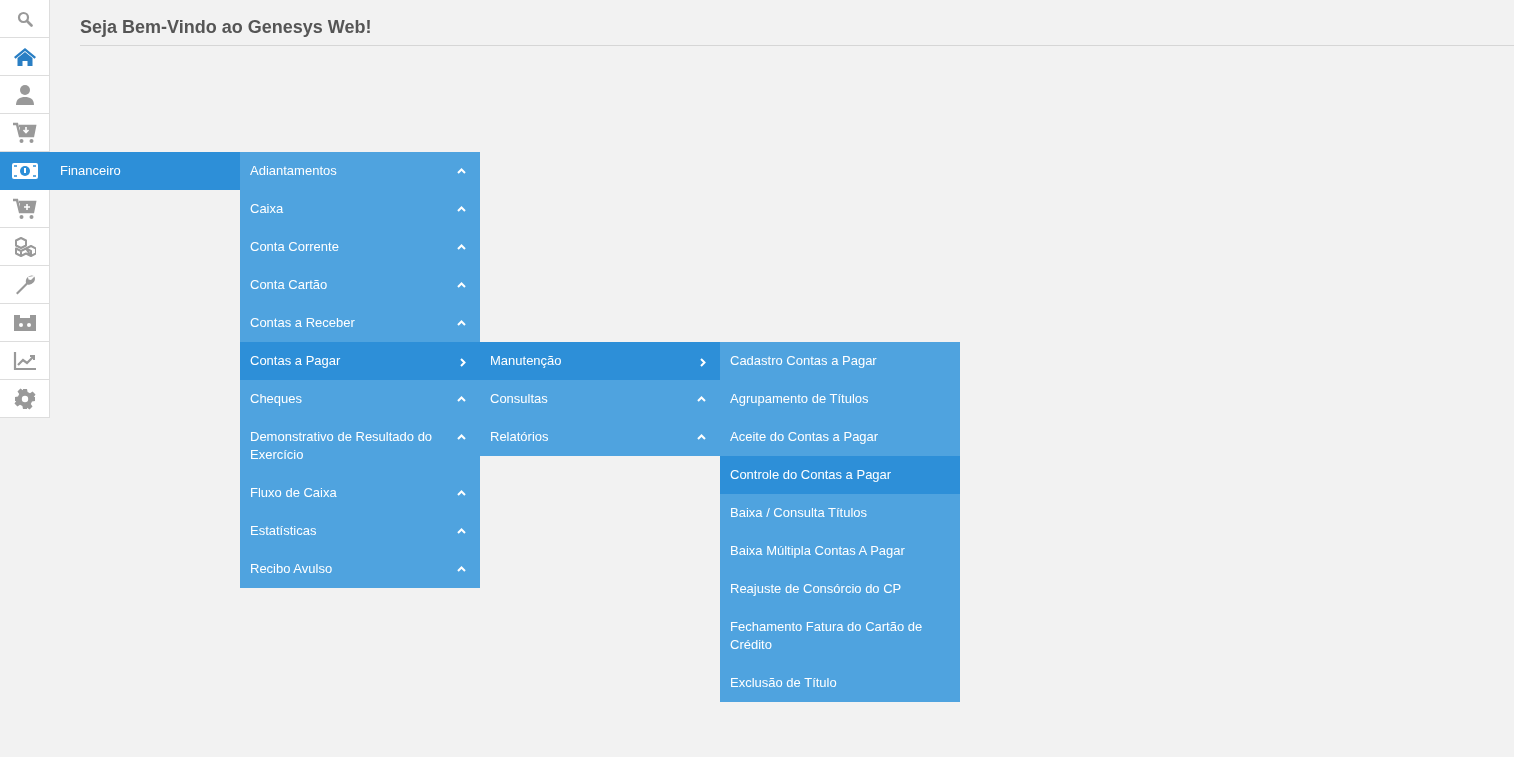  What do you see at coordinates (840, 551) in the screenshot?
I see `menu-item: Baixa Múltipla Contas A Pagar` at bounding box center [840, 551].